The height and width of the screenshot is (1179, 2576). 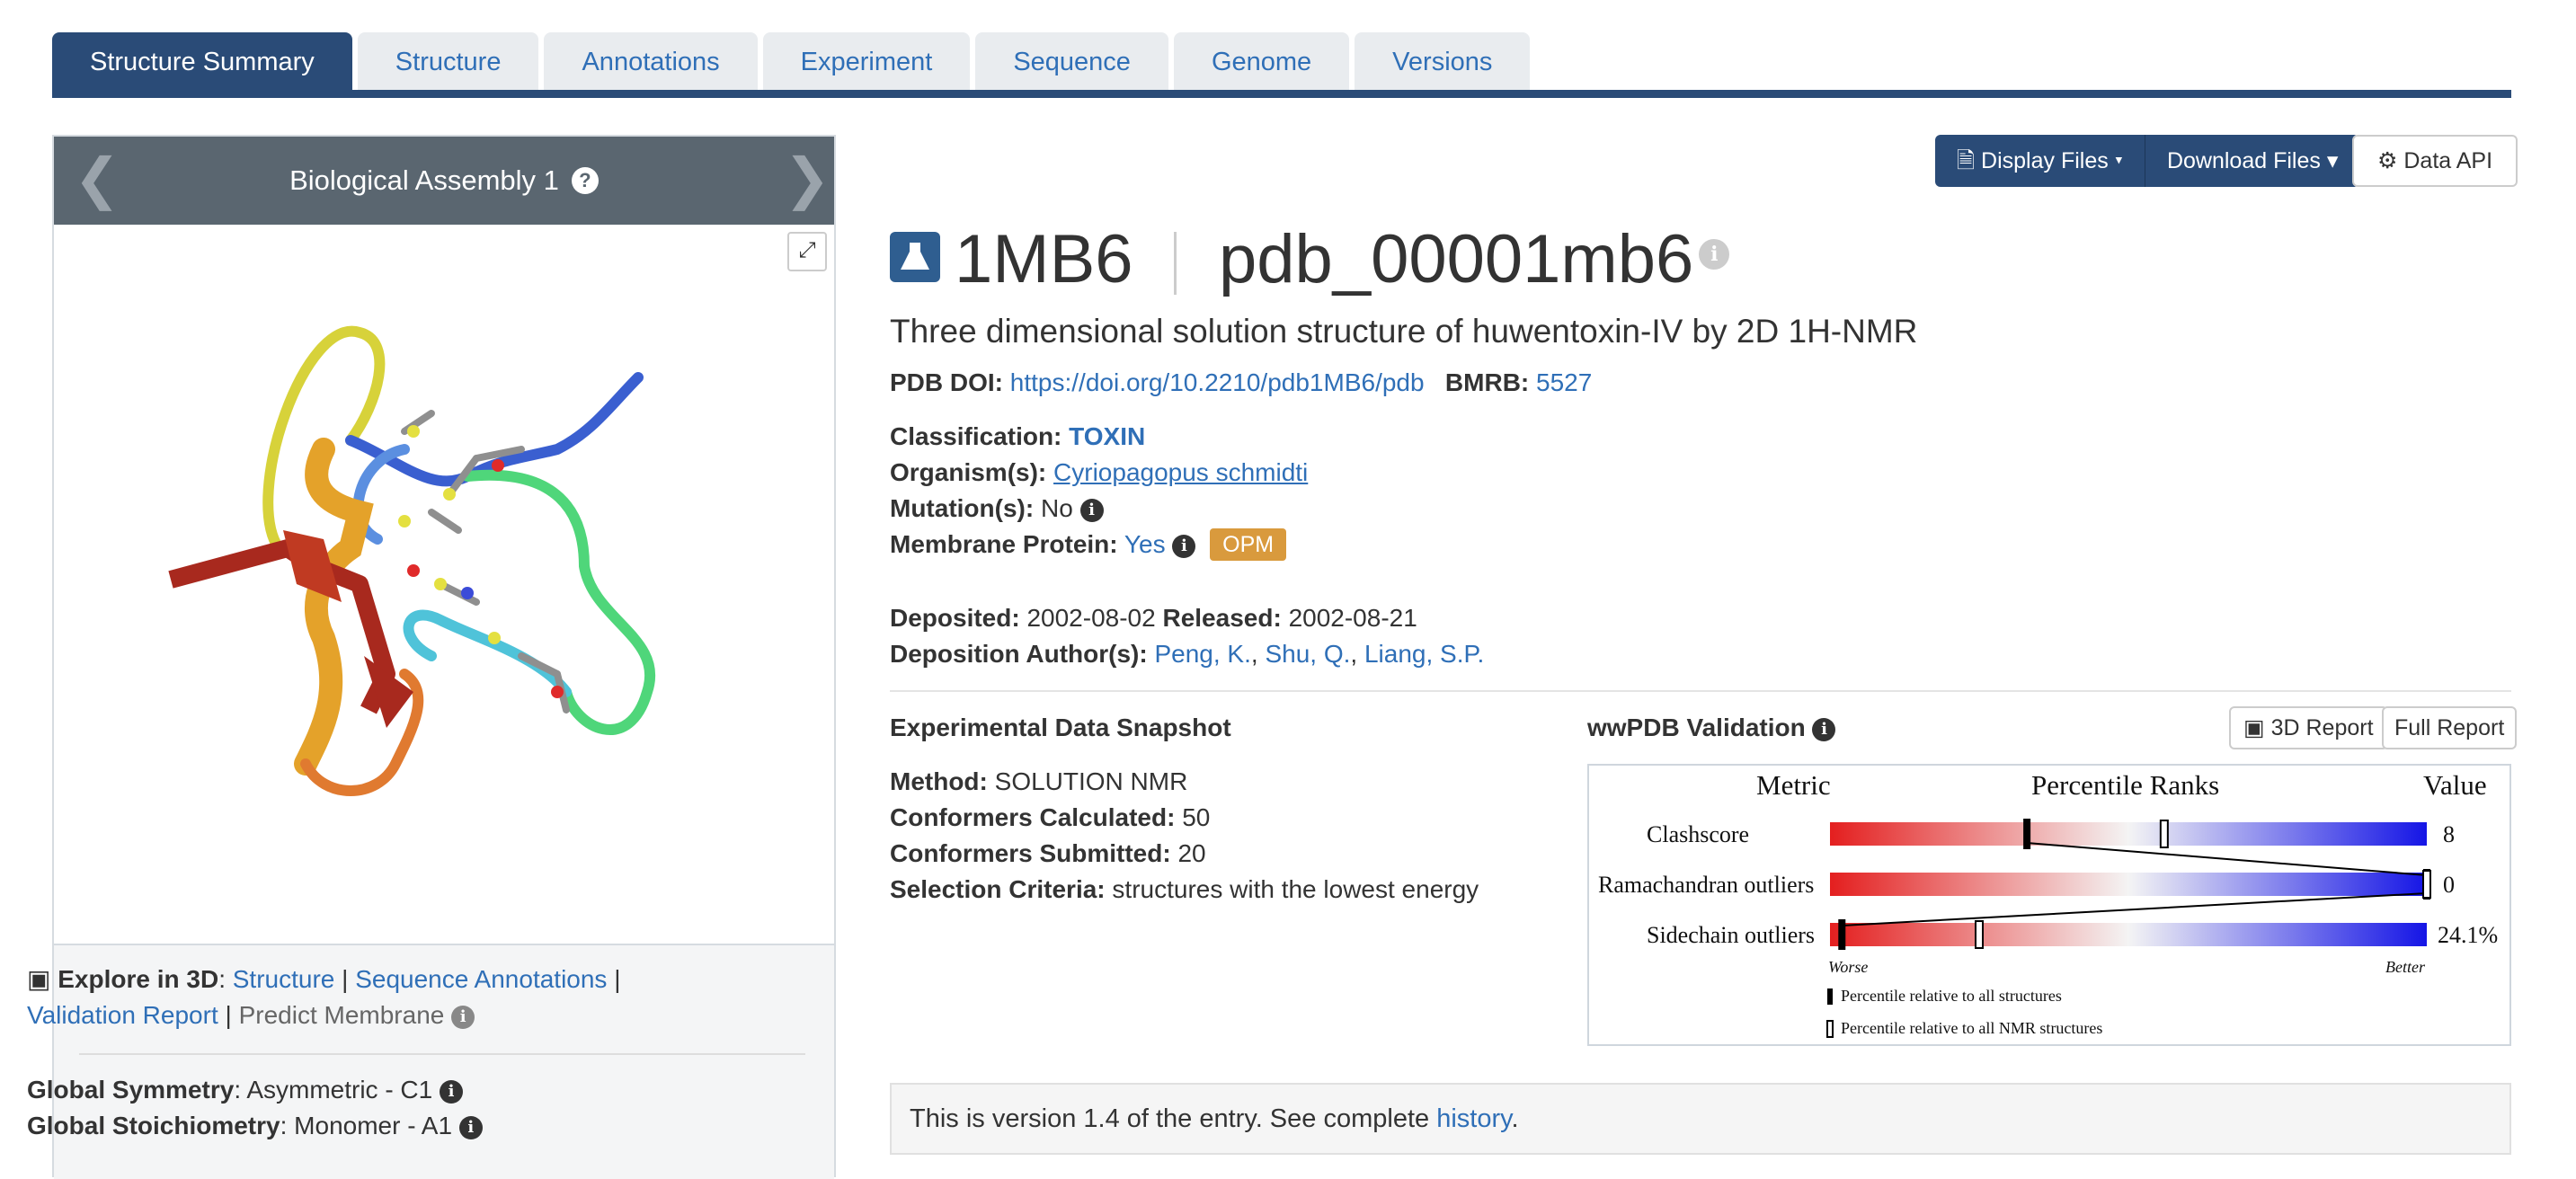 What do you see at coordinates (1731, 935) in the screenshot?
I see `metric-name: Sidechain outliers` at bounding box center [1731, 935].